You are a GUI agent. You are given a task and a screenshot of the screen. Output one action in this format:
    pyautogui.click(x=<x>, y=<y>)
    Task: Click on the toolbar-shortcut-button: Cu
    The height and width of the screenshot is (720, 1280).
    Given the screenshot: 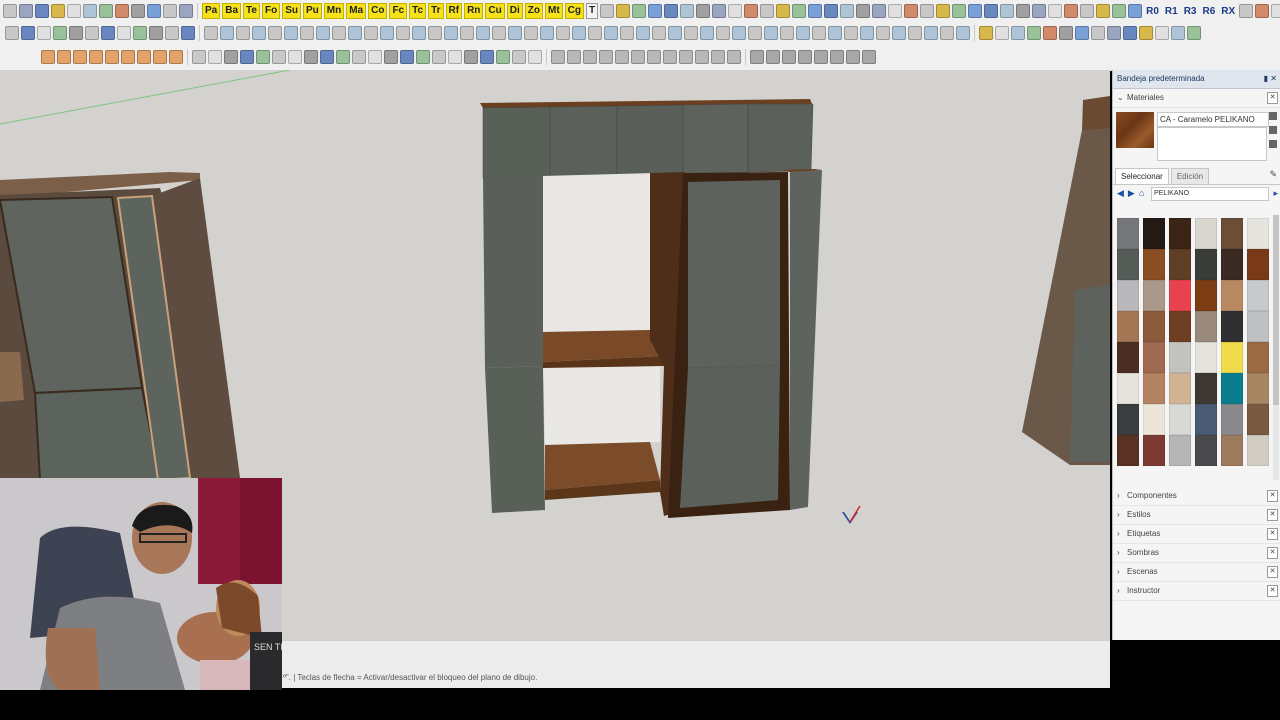 What is the action you would take?
    pyautogui.click(x=495, y=11)
    